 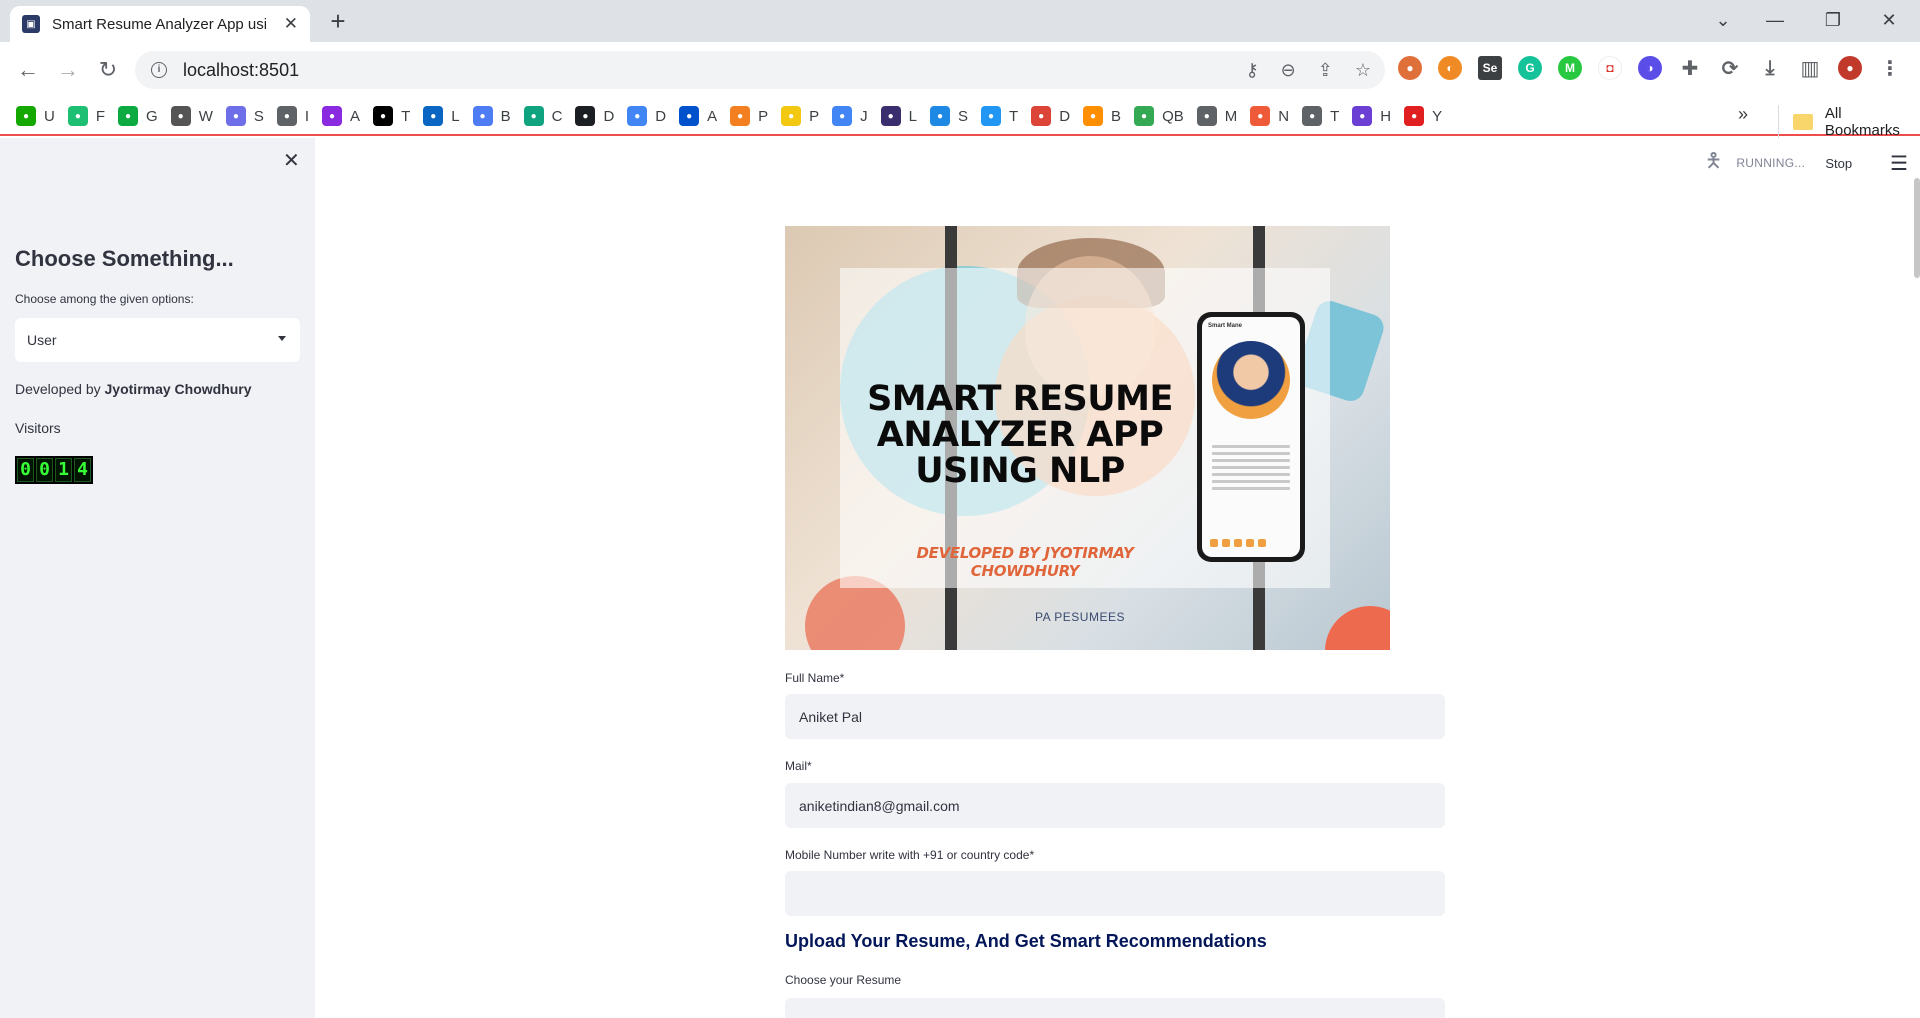 What do you see at coordinates (1770, 68) in the screenshot?
I see `download-icon: ⤓` at bounding box center [1770, 68].